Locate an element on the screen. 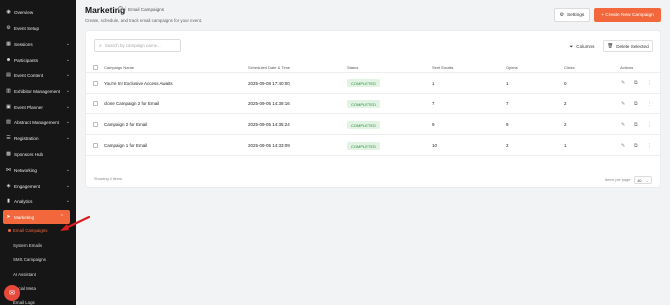  sidebar-subitem-system-emails: System Emails is located at coordinates (27, 245).